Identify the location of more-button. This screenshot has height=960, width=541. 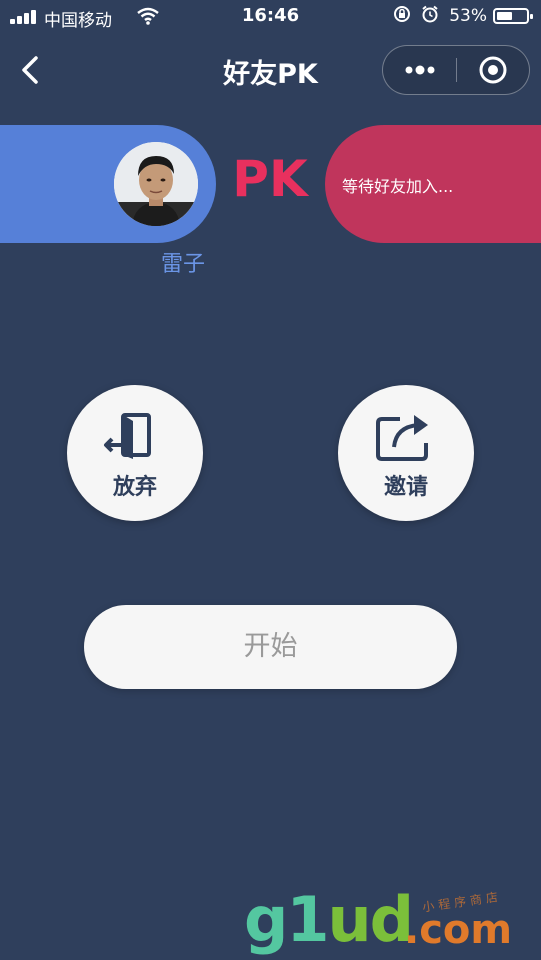
(420, 70).